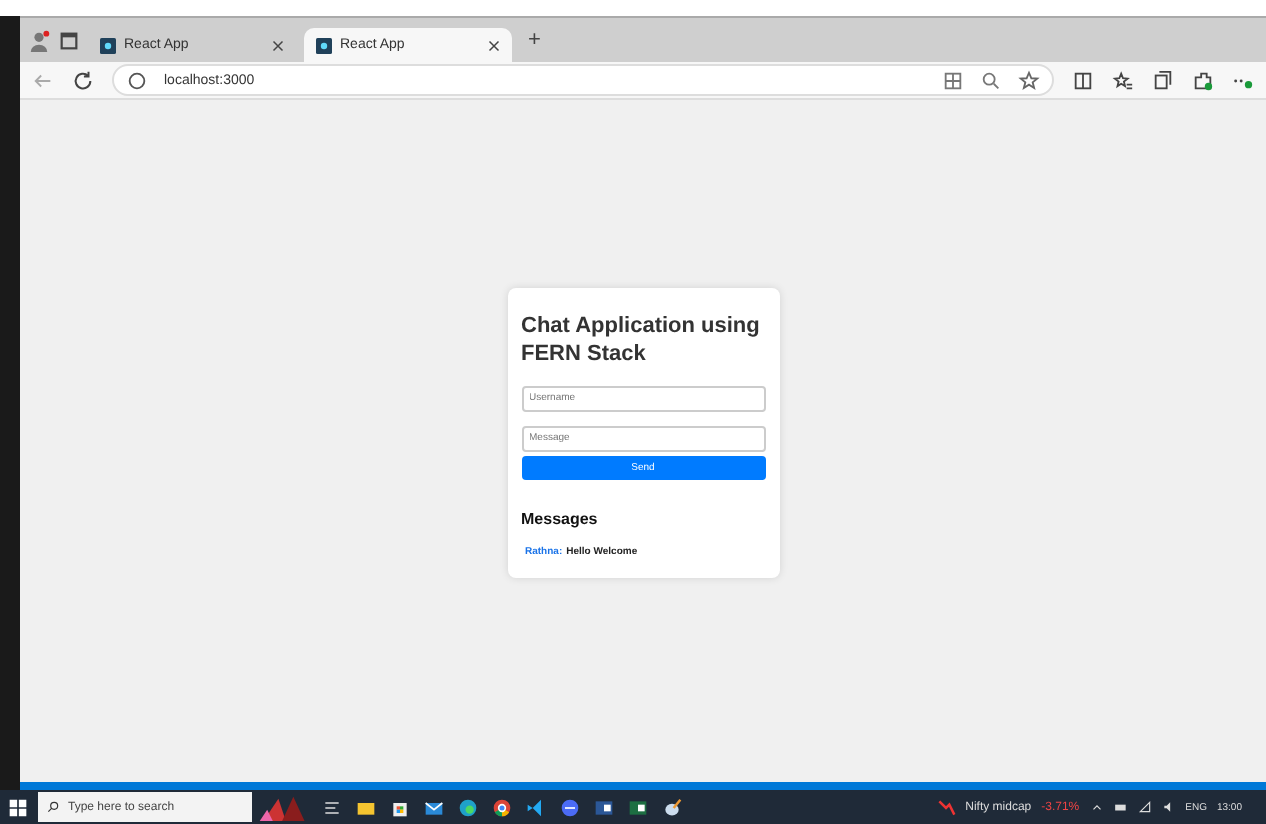  Describe the element at coordinates (672, 807) in the screenshot. I see `paint-icon` at that location.